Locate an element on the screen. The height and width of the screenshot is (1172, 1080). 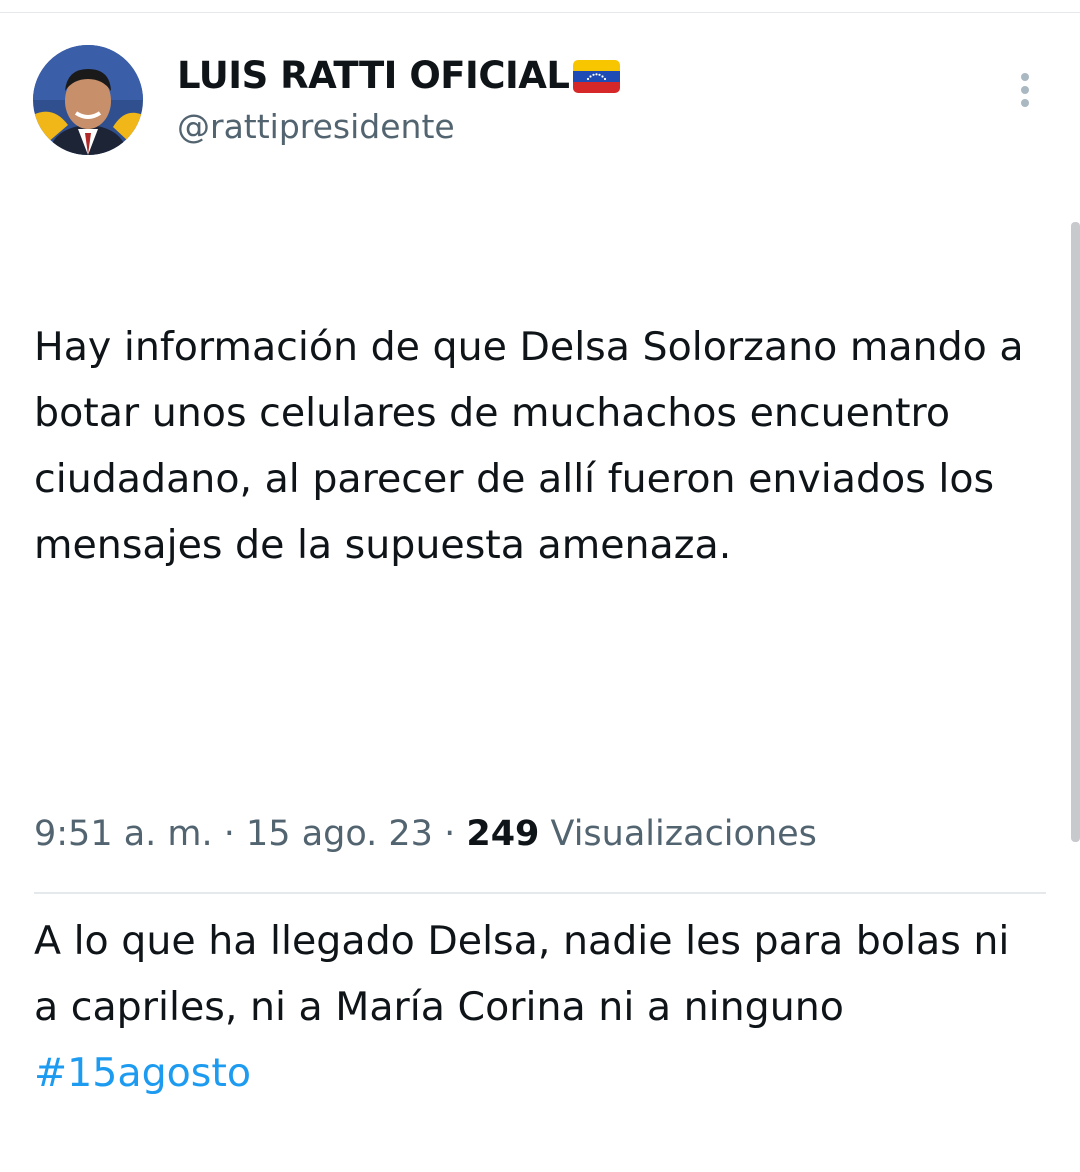
venezuela-flag-icon is located at coordinates (596, 76).